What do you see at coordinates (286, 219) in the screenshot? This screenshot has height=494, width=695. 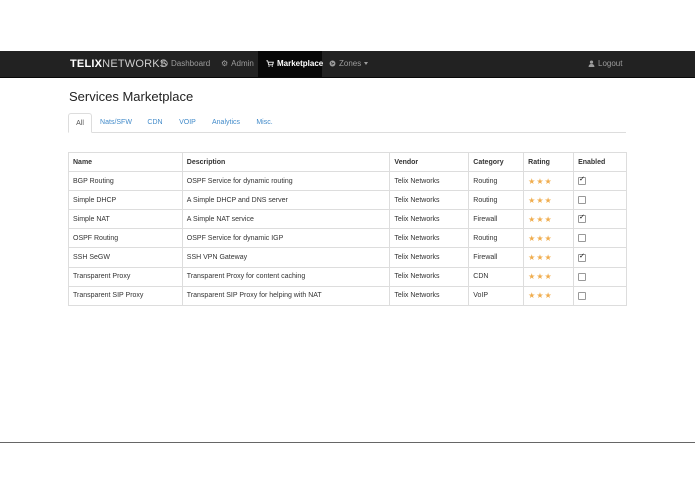 I see `cell-description: A Simple NAT service` at bounding box center [286, 219].